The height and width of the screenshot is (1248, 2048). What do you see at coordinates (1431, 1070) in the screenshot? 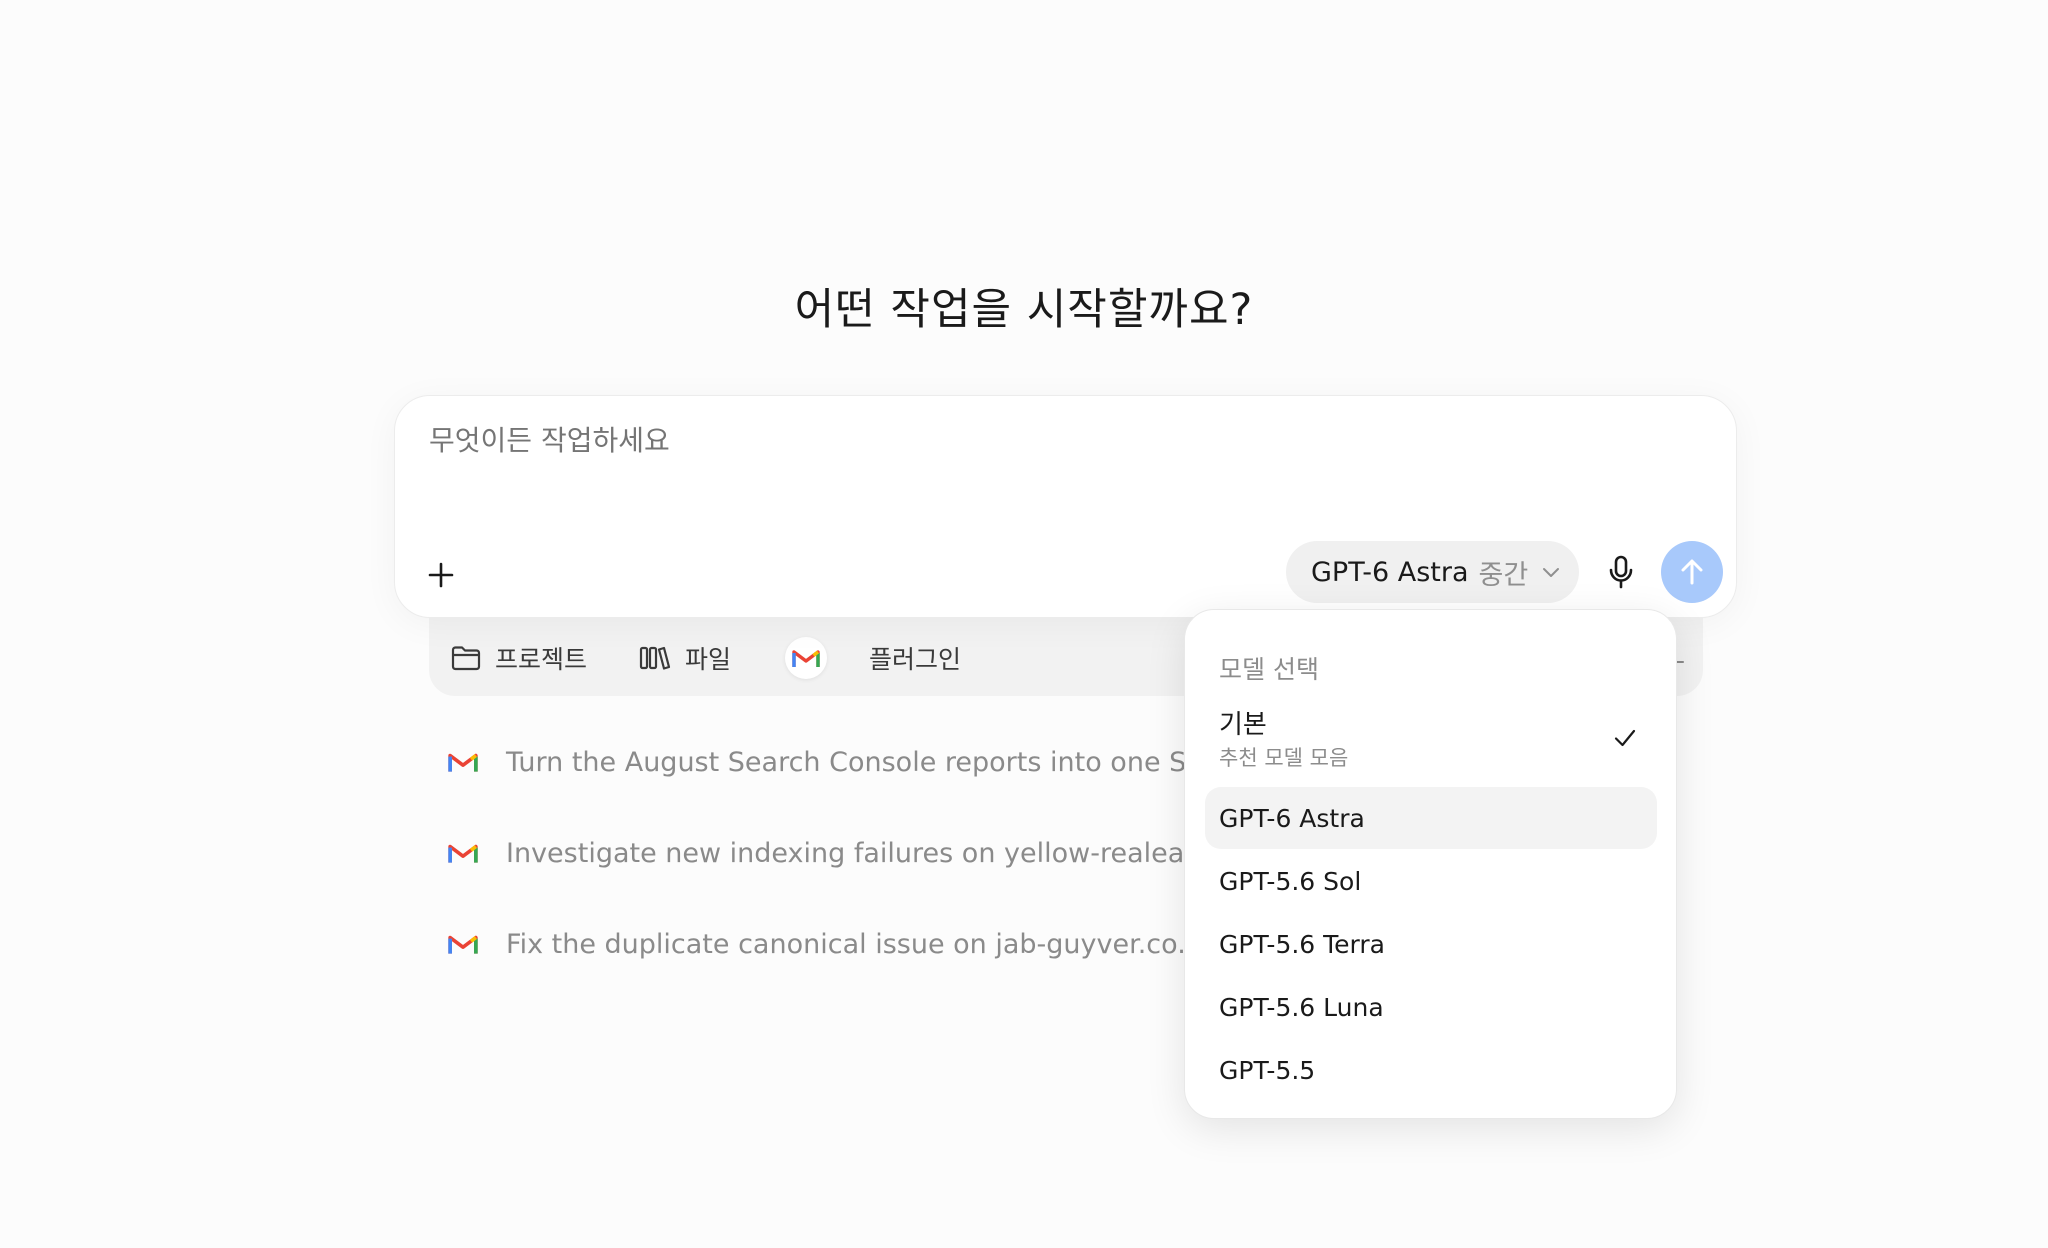
I see `menu-item-model: GPT-5.5` at bounding box center [1431, 1070].